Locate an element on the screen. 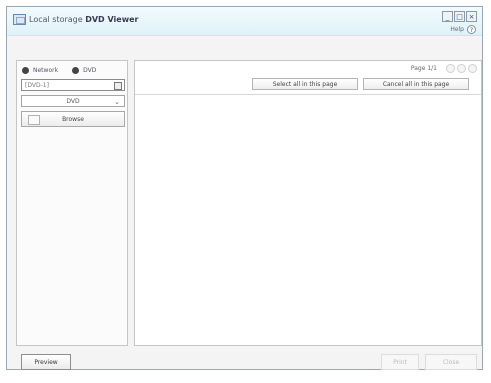  drive-select-value: DVD is located at coordinates (73, 101).